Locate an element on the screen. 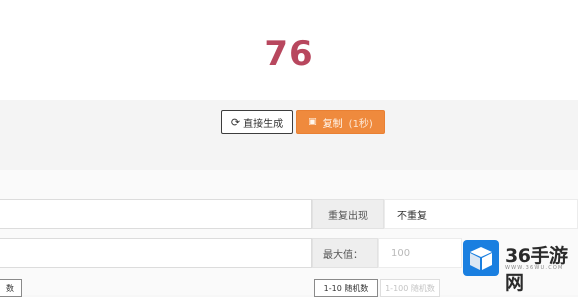 The image size is (578, 297). copy-label: 复制 is located at coordinates (332, 124).